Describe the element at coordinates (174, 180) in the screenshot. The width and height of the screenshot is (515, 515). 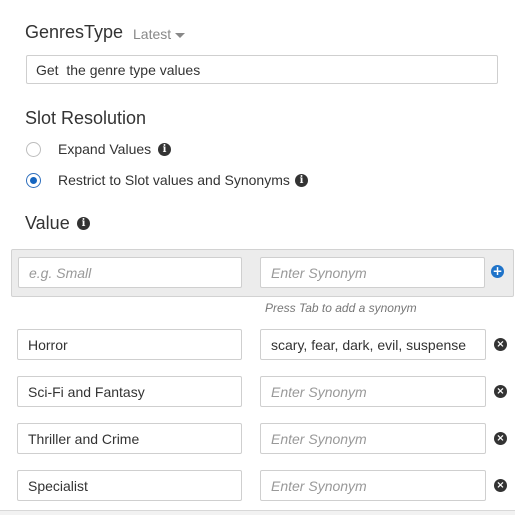
I see `radio-restrict-values-label: Restrict to Slot values and Synonyms` at that location.